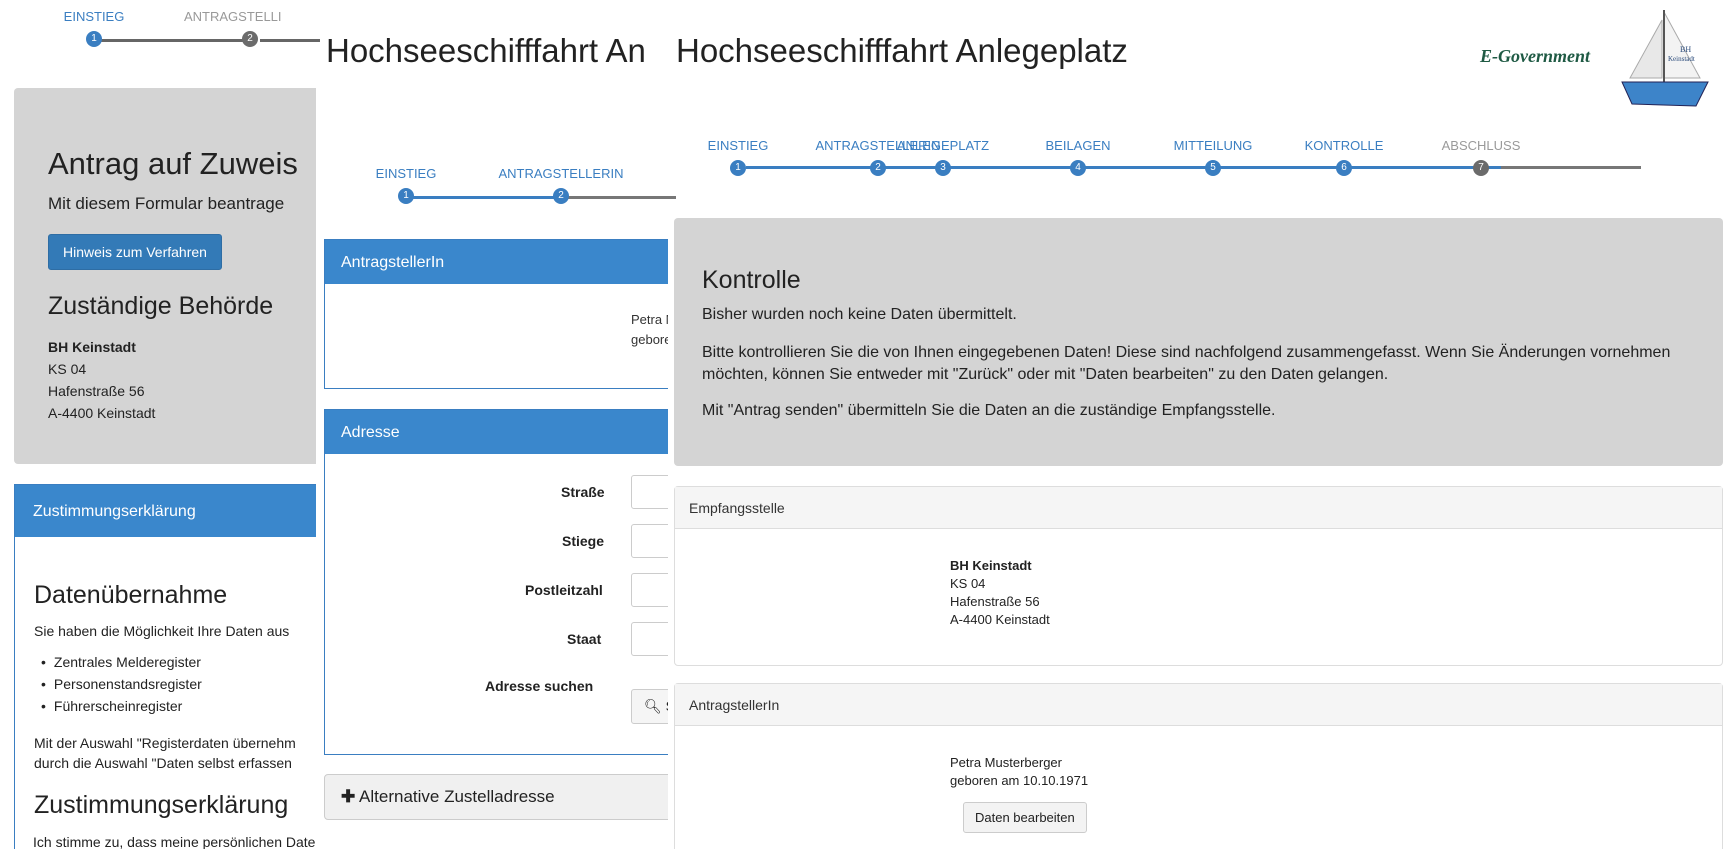 The height and width of the screenshot is (849, 1723). I want to click on step-label: ANLEGEPLATZ, so click(943, 145).